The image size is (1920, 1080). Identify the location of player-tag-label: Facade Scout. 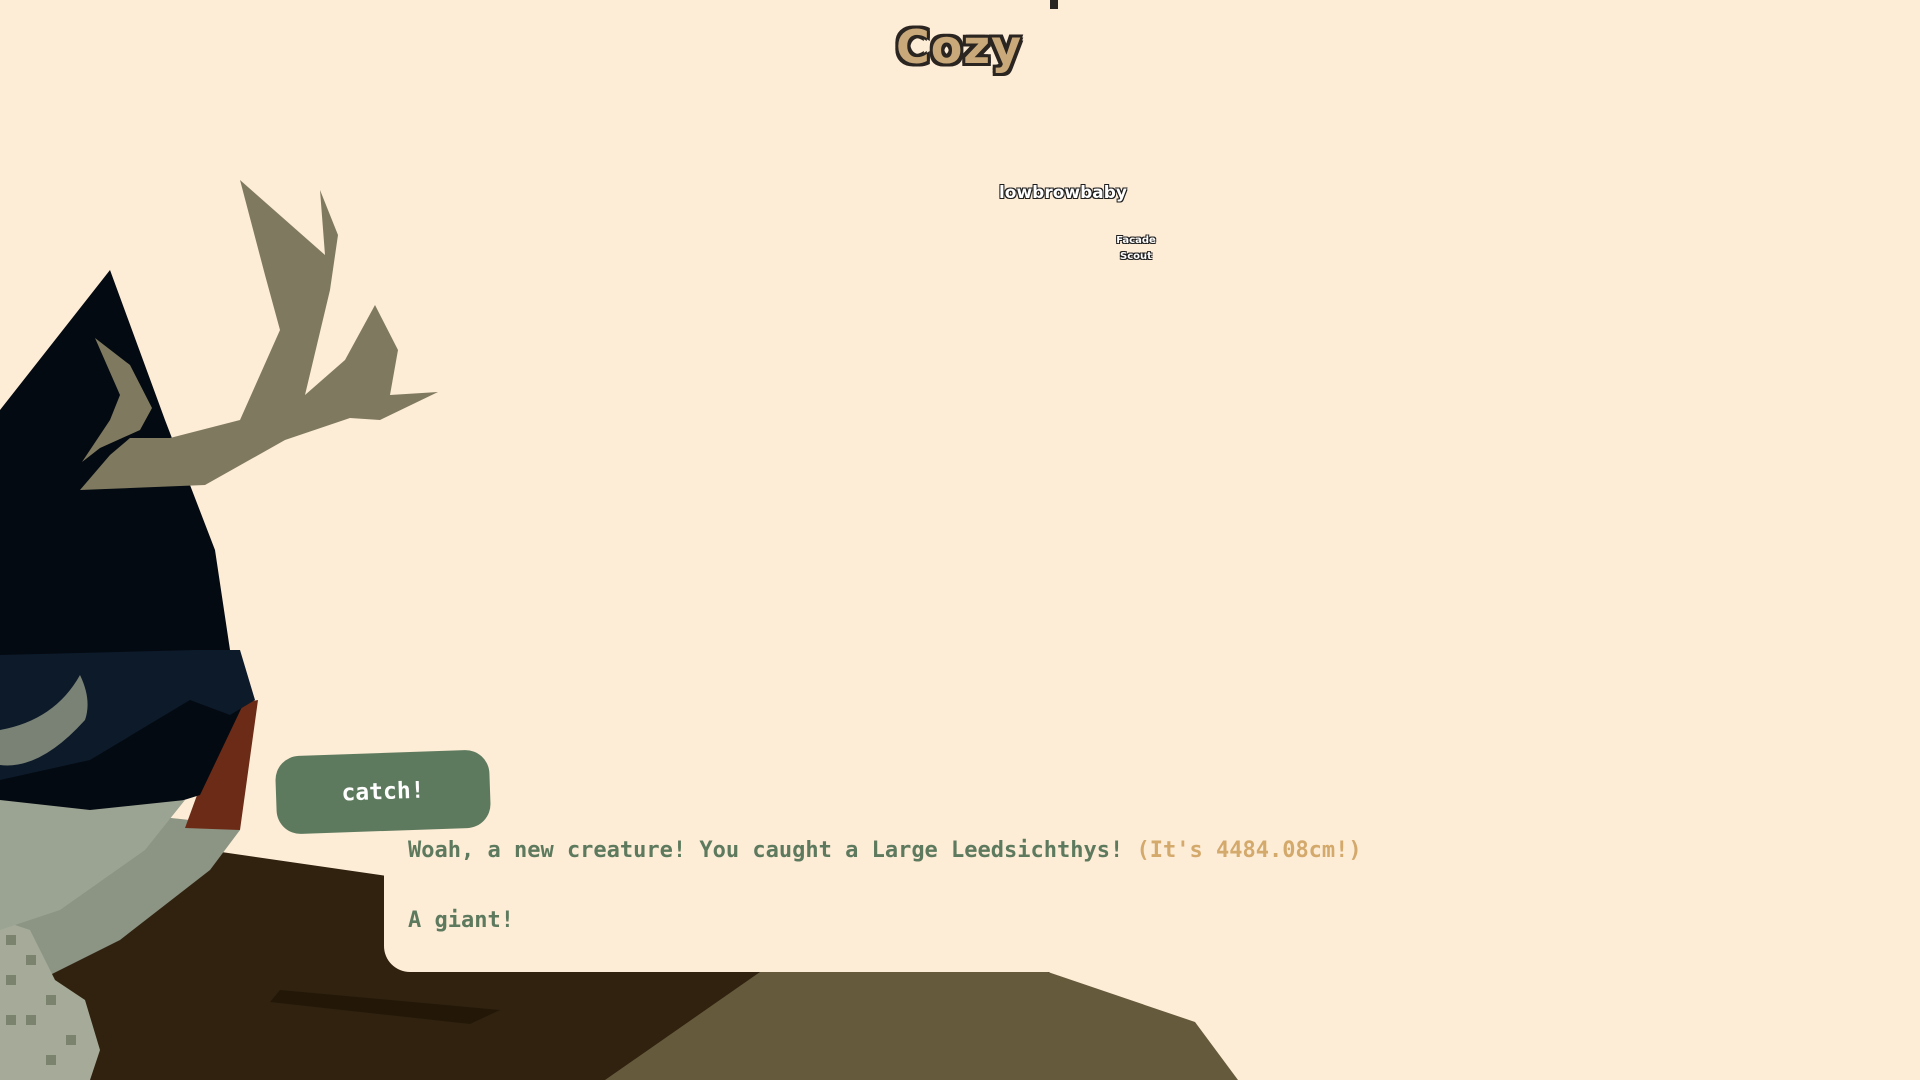
(1136, 249).